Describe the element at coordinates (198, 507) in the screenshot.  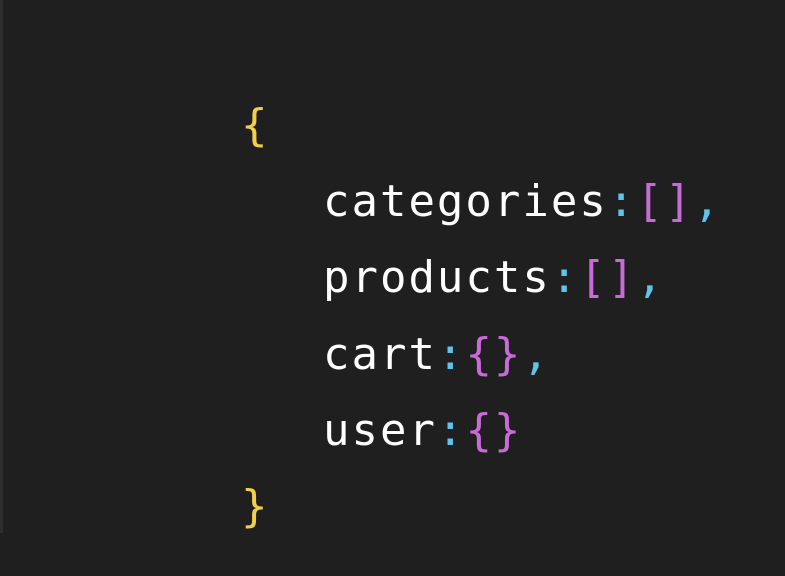
I see `code-line-close: }` at that location.